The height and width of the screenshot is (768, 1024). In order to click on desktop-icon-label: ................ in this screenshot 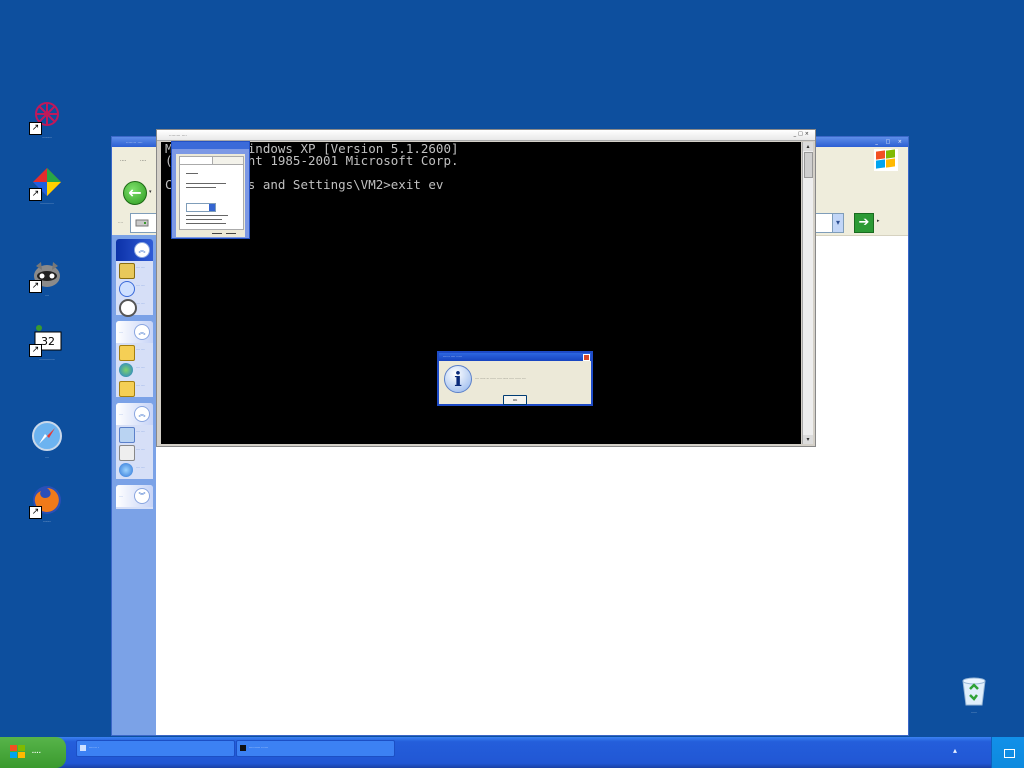, I will do `click(47, 359)`.